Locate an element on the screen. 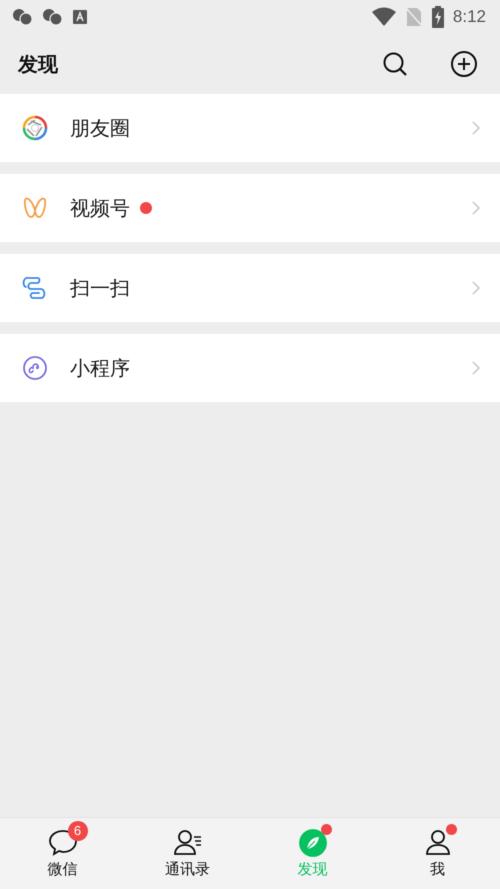  contacts-icon is located at coordinates (187, 843).